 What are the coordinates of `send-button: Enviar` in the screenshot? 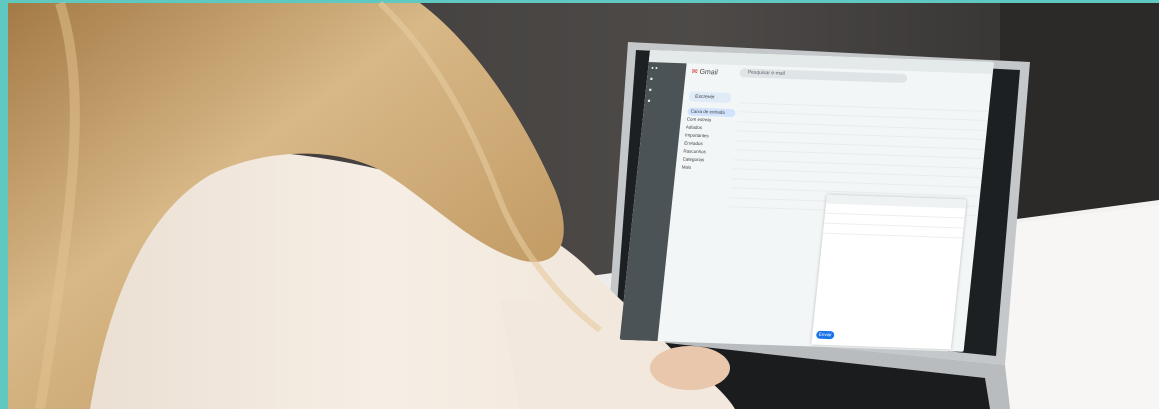 It's located at (825, 335).